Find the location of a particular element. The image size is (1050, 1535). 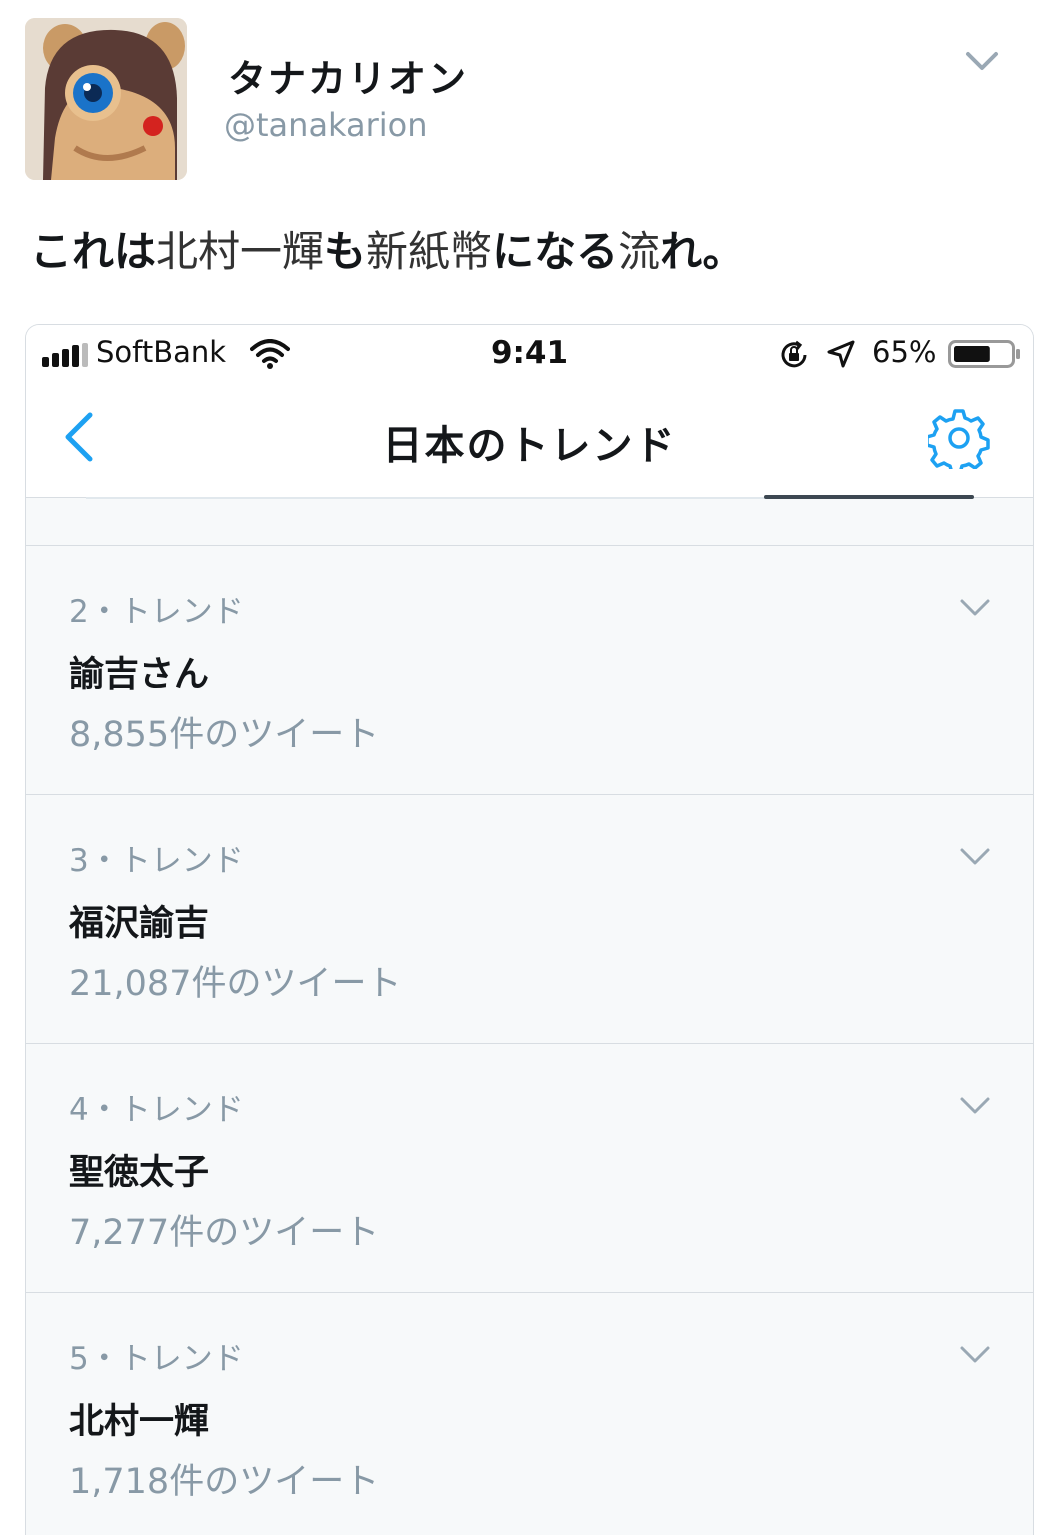

tweet-text-part: れ。 is located at coordinates (702, 251).